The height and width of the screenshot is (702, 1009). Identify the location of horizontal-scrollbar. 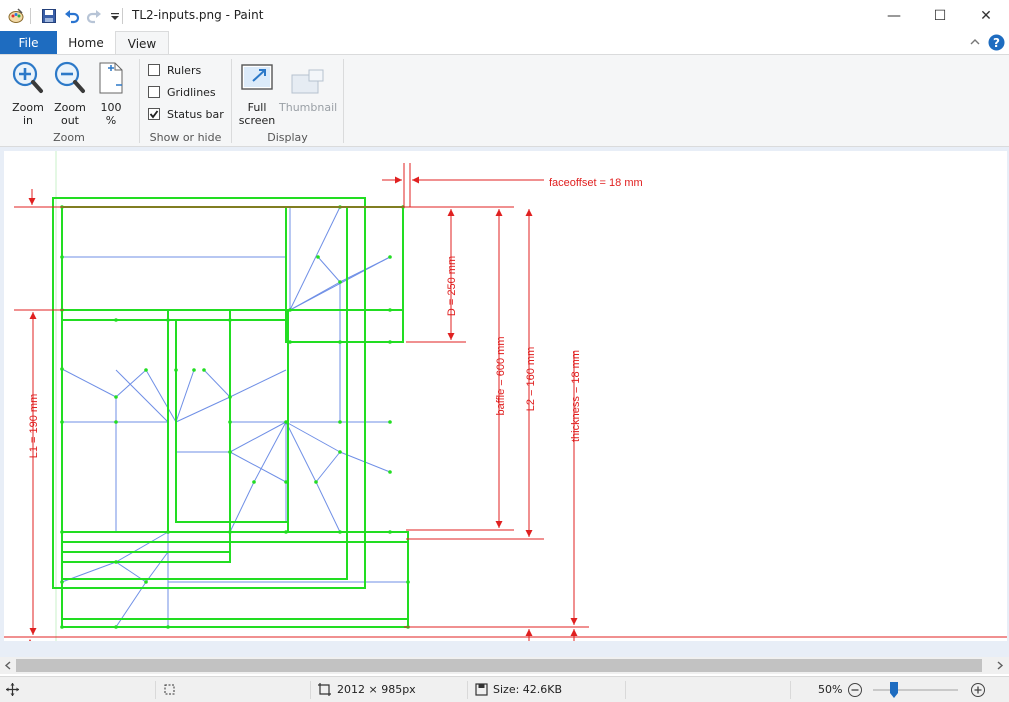
(504, 665).